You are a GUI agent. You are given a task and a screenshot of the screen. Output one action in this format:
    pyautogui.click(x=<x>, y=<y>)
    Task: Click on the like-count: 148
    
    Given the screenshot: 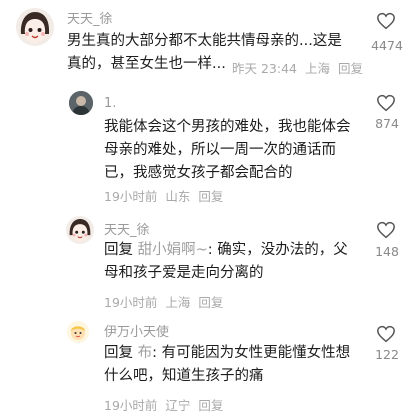 What is the action you would take?
    pyautogui.click(x=387, y=251)
    